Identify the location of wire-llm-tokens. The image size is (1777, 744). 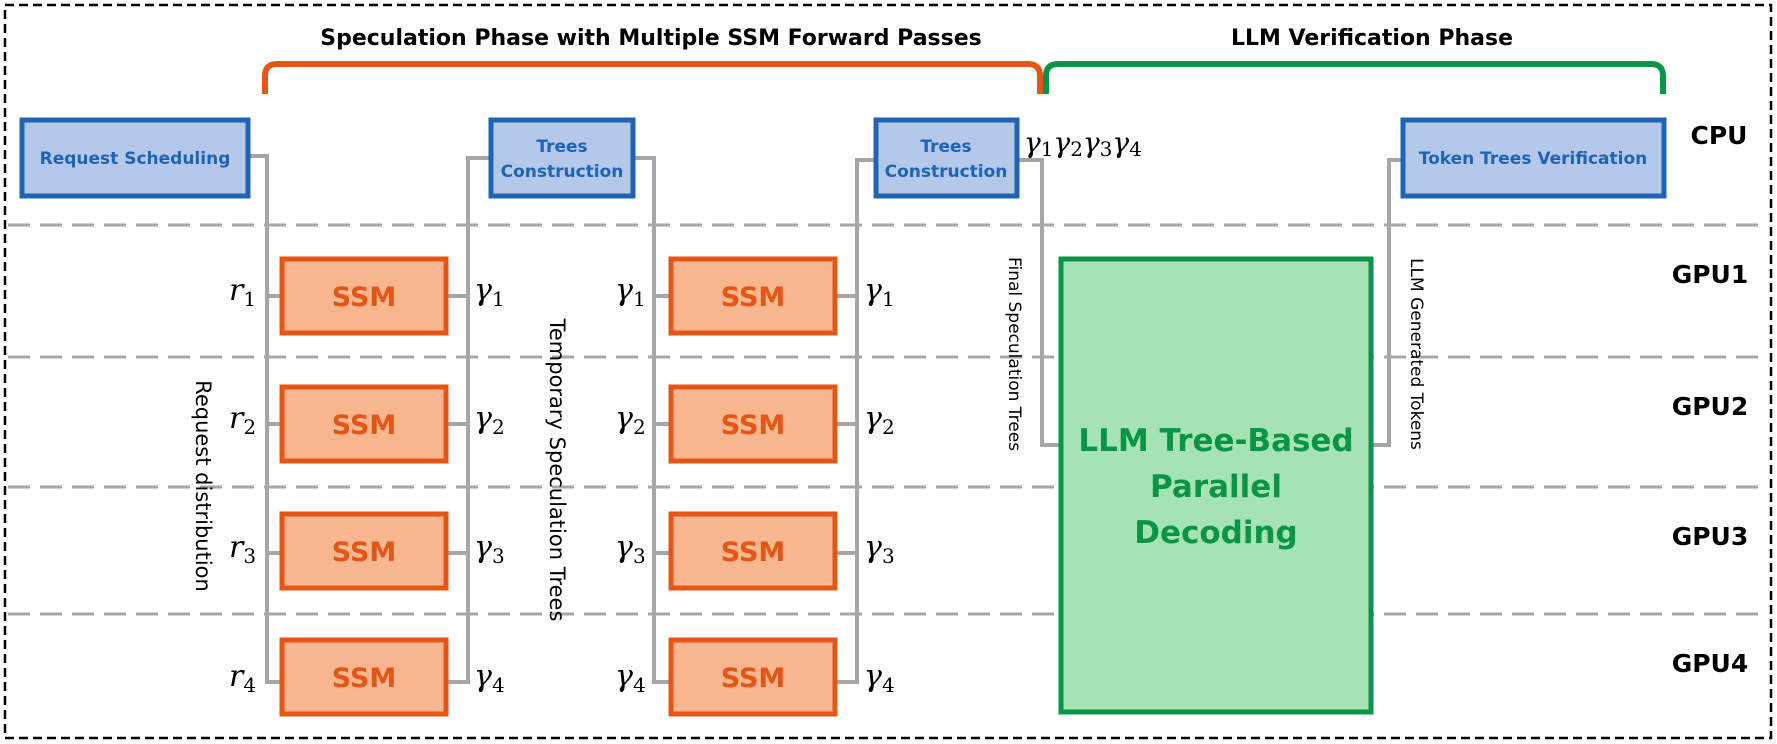
(1386, 302).